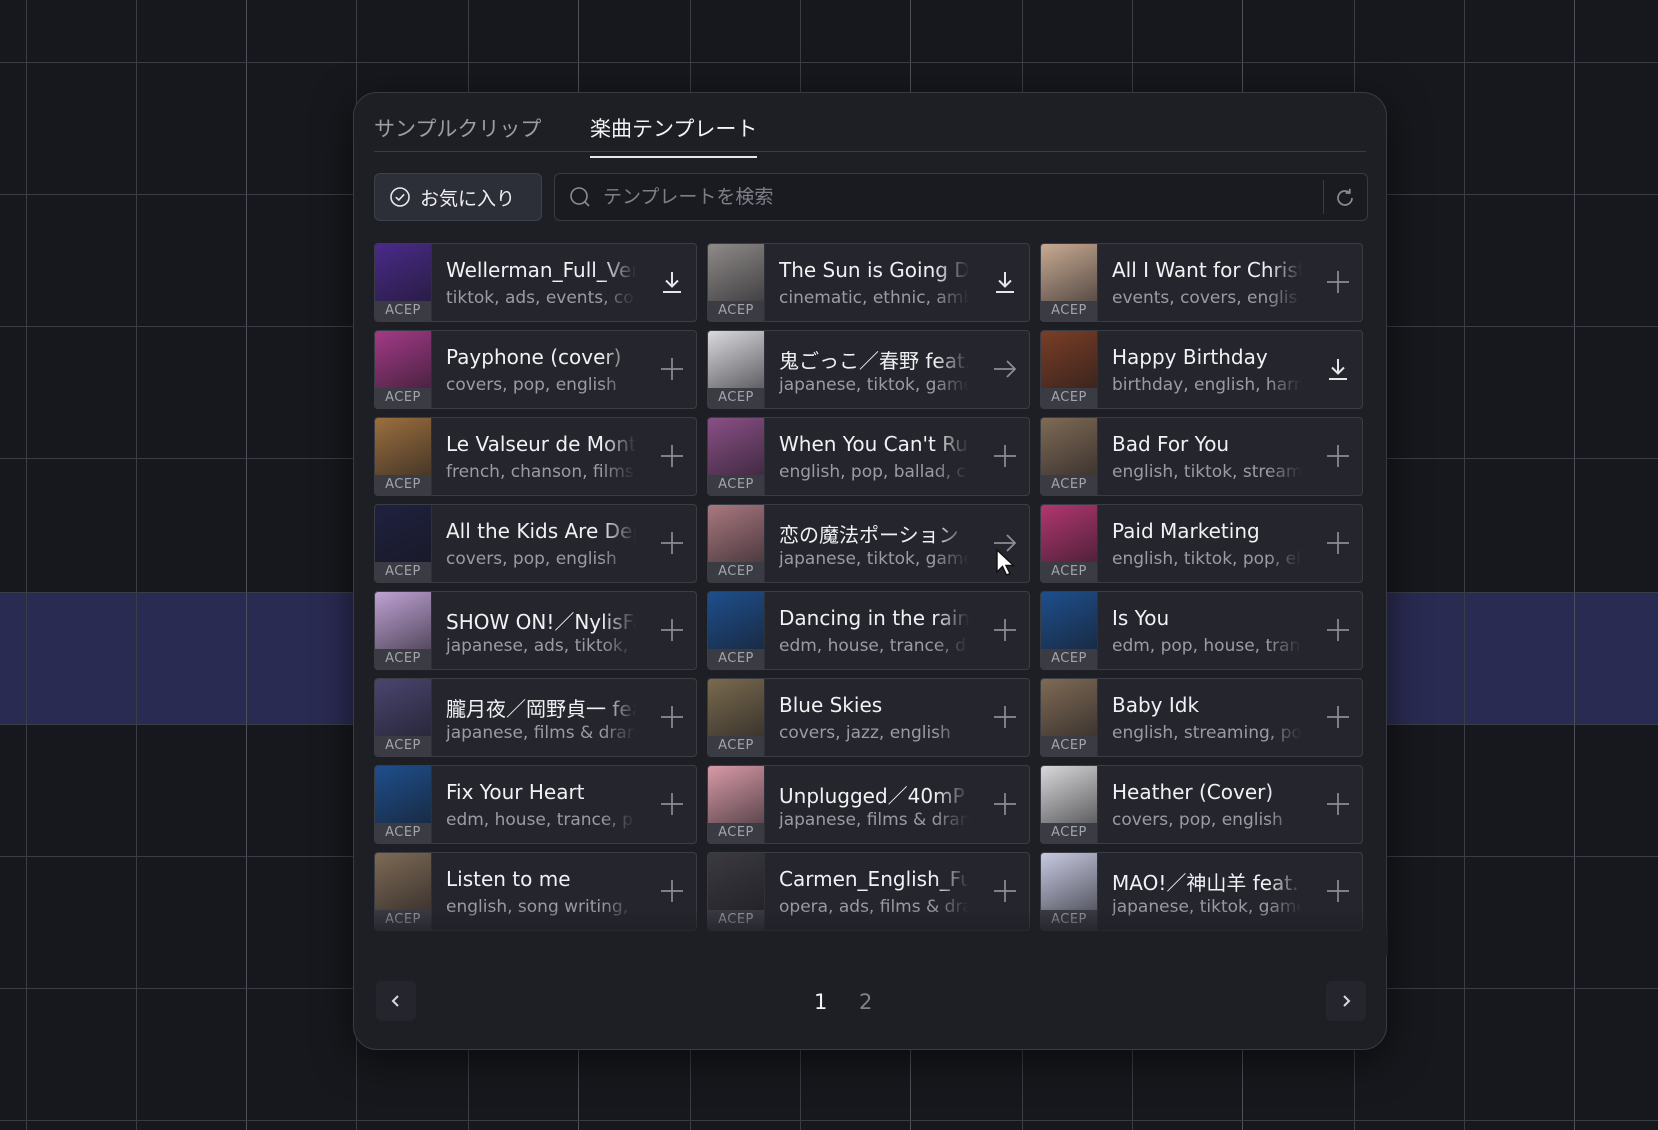 The width and height of the screenshot is (1658, 1130). Describe the element at coordinates (1201, 804) in the screenshot. I see `template-card: ACEP Heather (Cover) covers, pop, english` at that location.